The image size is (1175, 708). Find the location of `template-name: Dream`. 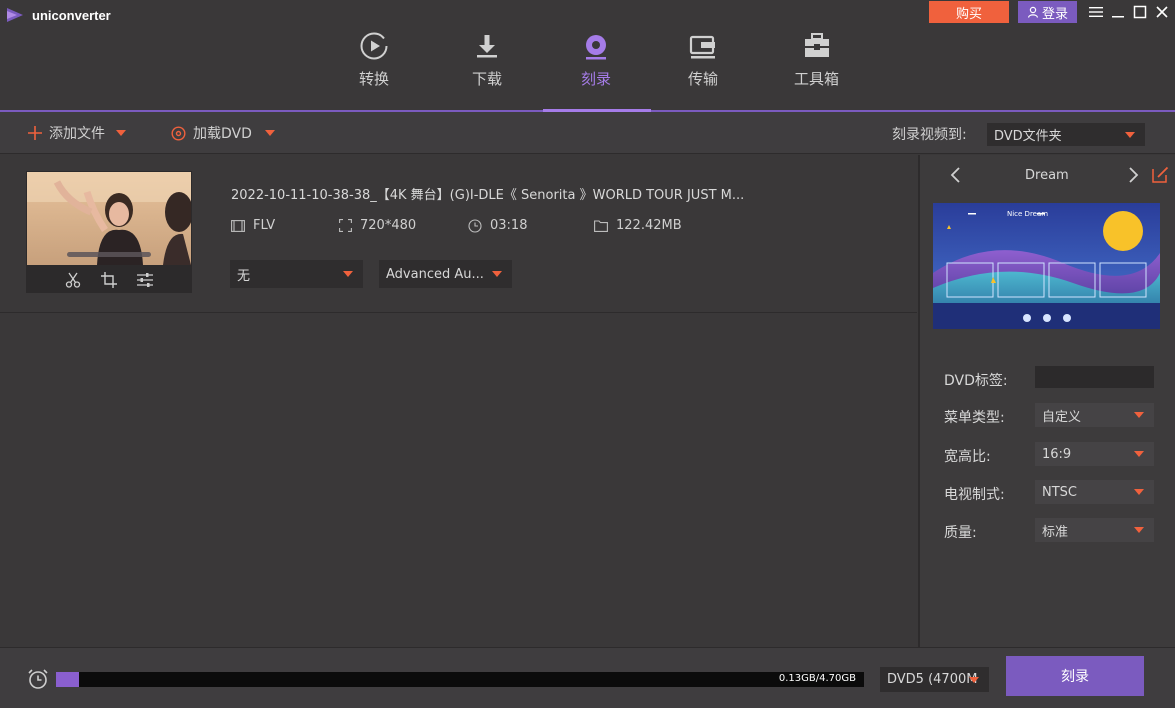

template-name: Dream is located at coordinates (1047, 175).